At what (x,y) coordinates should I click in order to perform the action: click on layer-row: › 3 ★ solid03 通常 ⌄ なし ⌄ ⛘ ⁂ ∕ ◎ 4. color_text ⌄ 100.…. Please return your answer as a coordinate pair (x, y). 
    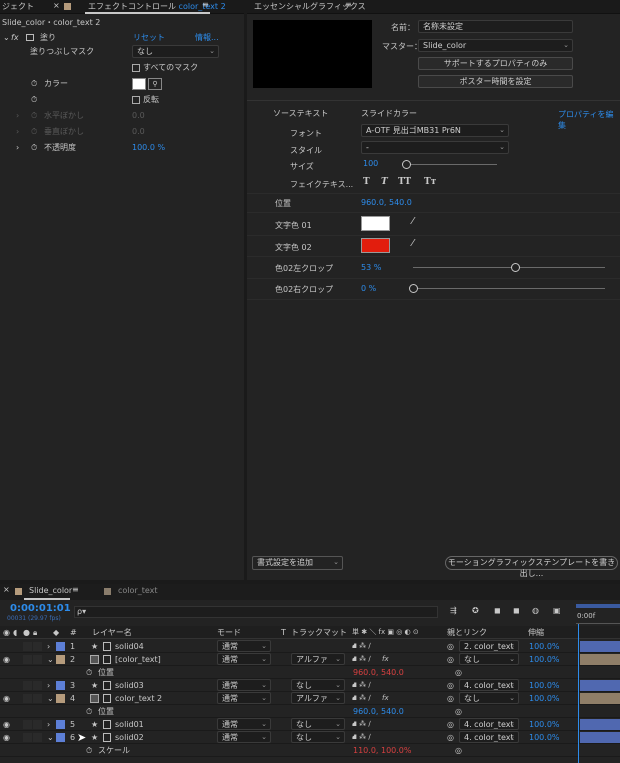
    Looking at the image, I should click on (310, 685).